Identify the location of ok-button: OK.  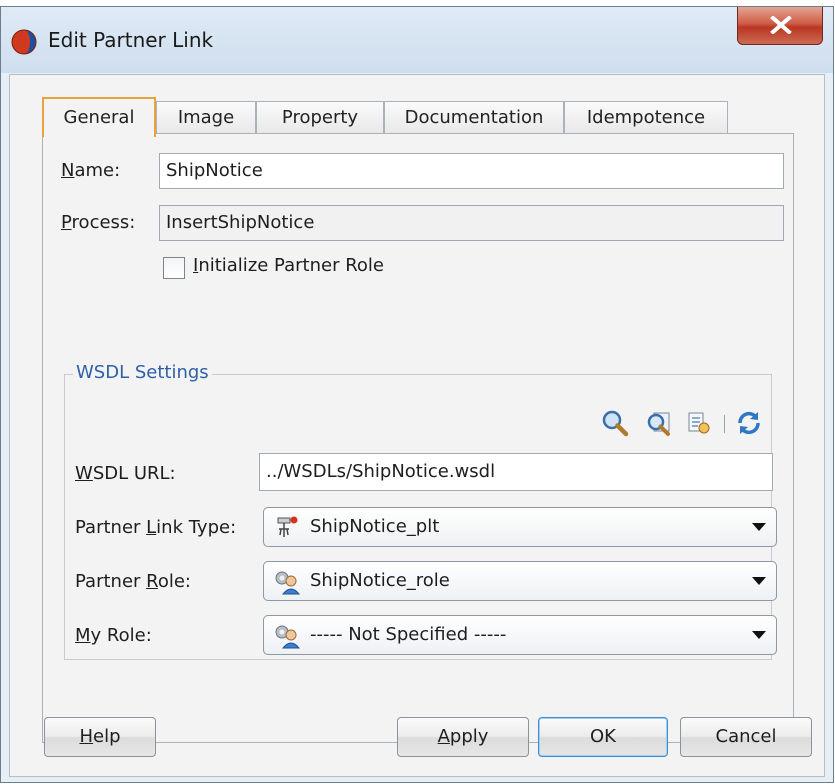
(603, 737).